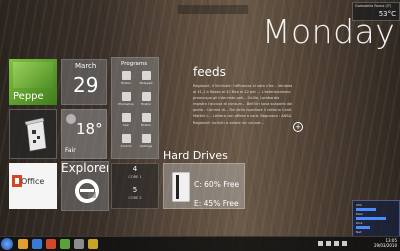  What do you see at coordinates (134, 64) in the screenshot?
I see `programs-title: Programs` at bounding box center [134, 64].